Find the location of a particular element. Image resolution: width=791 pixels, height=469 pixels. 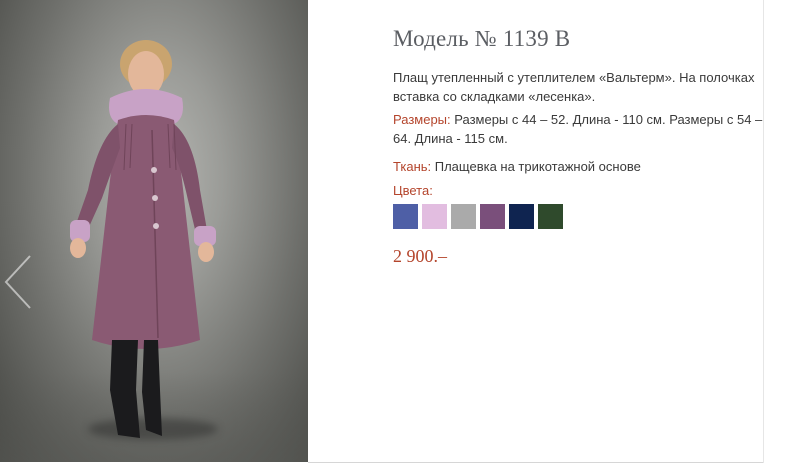

chevron-left-icon is located at coordinates (17, 282).